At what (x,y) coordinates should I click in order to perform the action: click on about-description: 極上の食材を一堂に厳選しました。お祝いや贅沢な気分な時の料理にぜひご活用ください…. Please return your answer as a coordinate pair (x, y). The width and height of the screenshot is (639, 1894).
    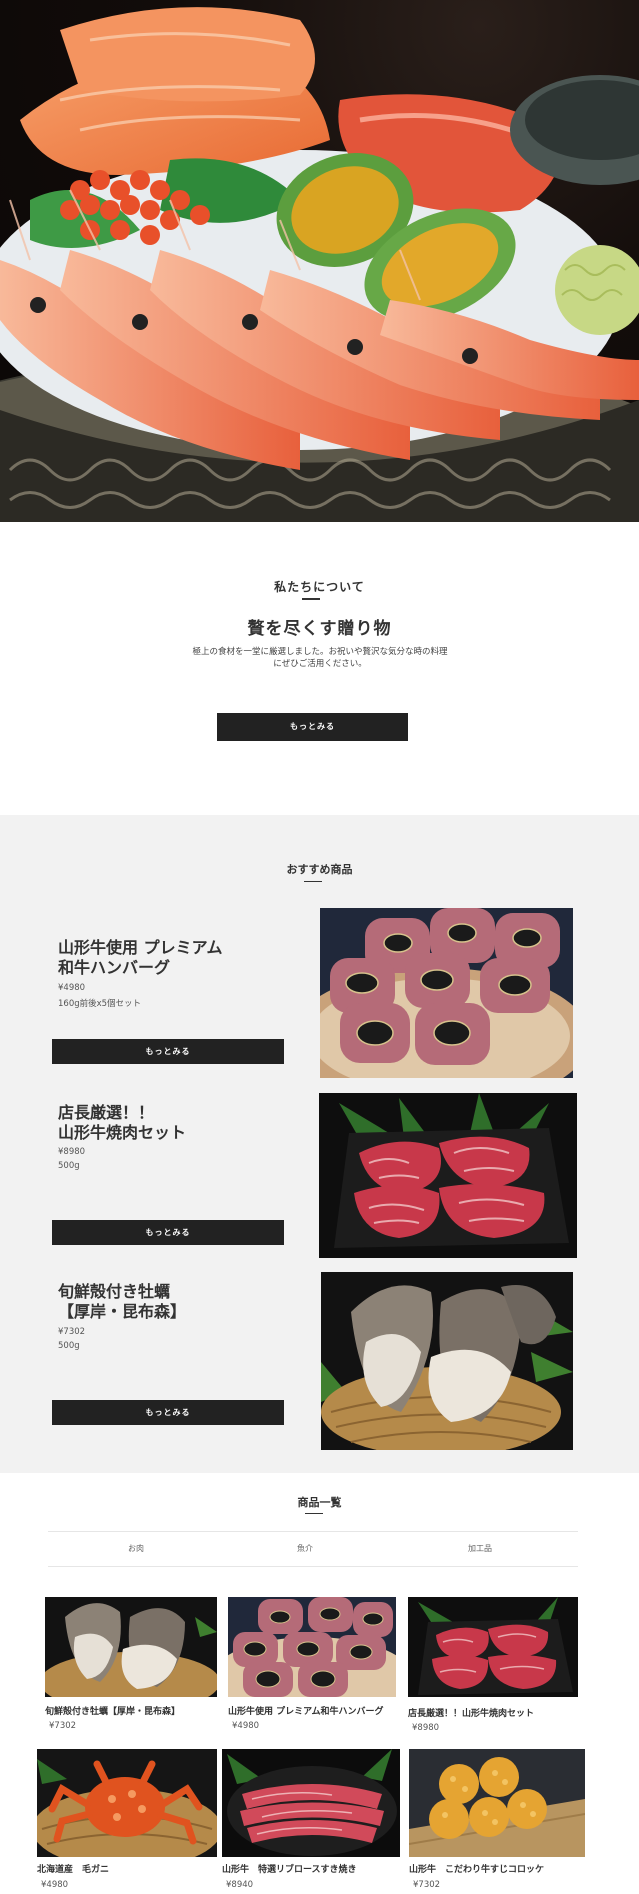
    Looking at the image, I should click on (320, 658).